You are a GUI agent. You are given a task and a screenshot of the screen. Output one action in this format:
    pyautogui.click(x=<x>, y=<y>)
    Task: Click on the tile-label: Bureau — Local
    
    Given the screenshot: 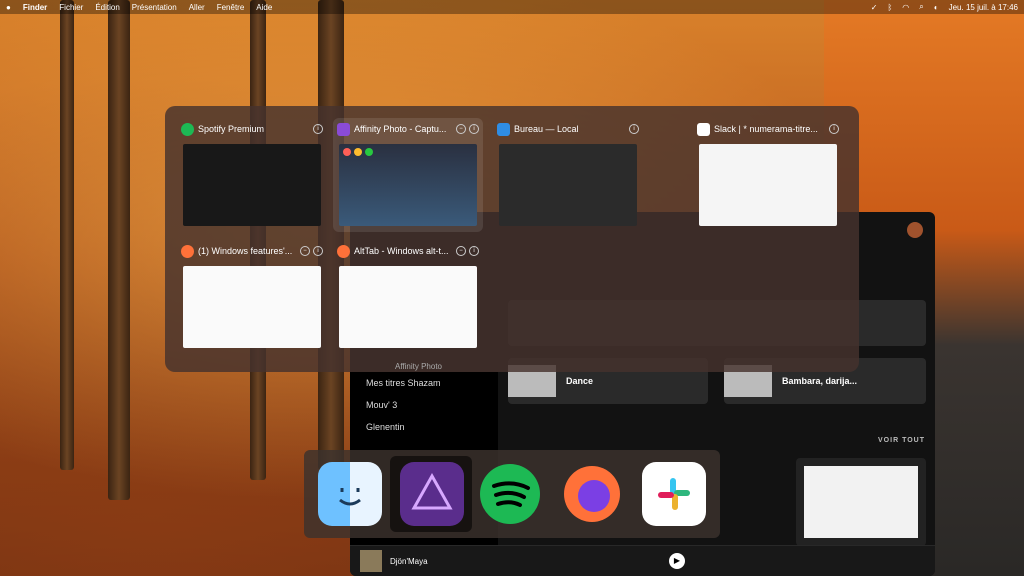 What is the action you would take?
    pyautogui.click(x=546, y=129)
    